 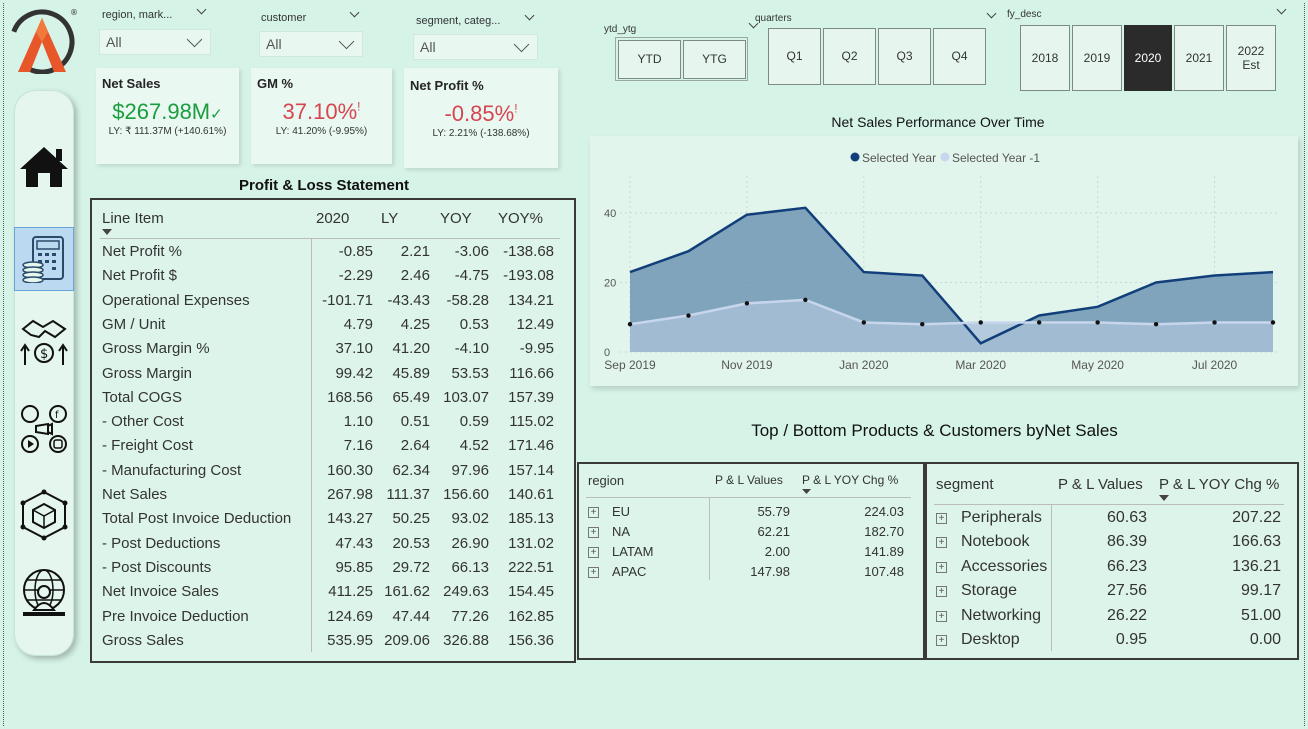 I want to click on column-header: YOY%, so click(x=520, y=218).